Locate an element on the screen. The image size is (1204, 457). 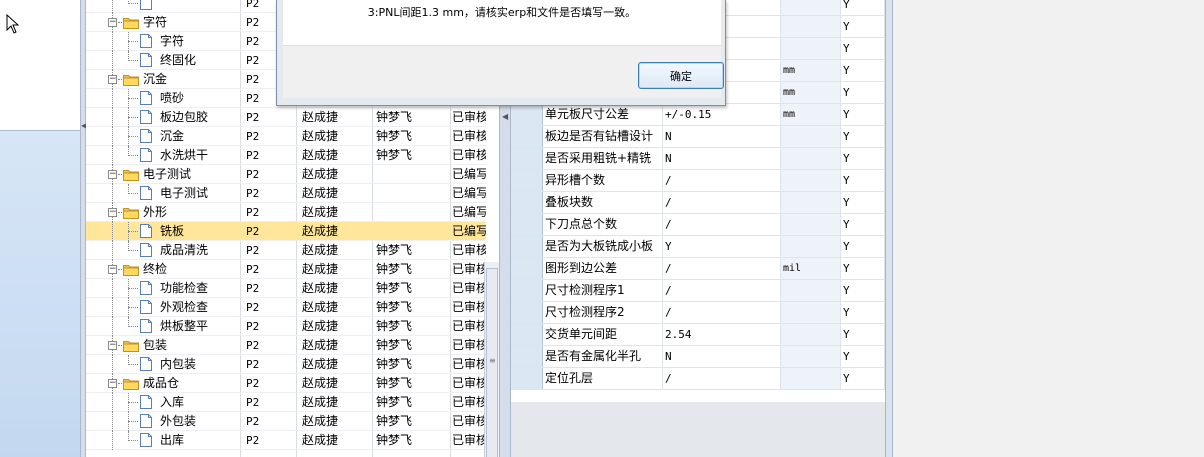
tree-node-cell: 烘板整平 is located at coordinates (163, 326).